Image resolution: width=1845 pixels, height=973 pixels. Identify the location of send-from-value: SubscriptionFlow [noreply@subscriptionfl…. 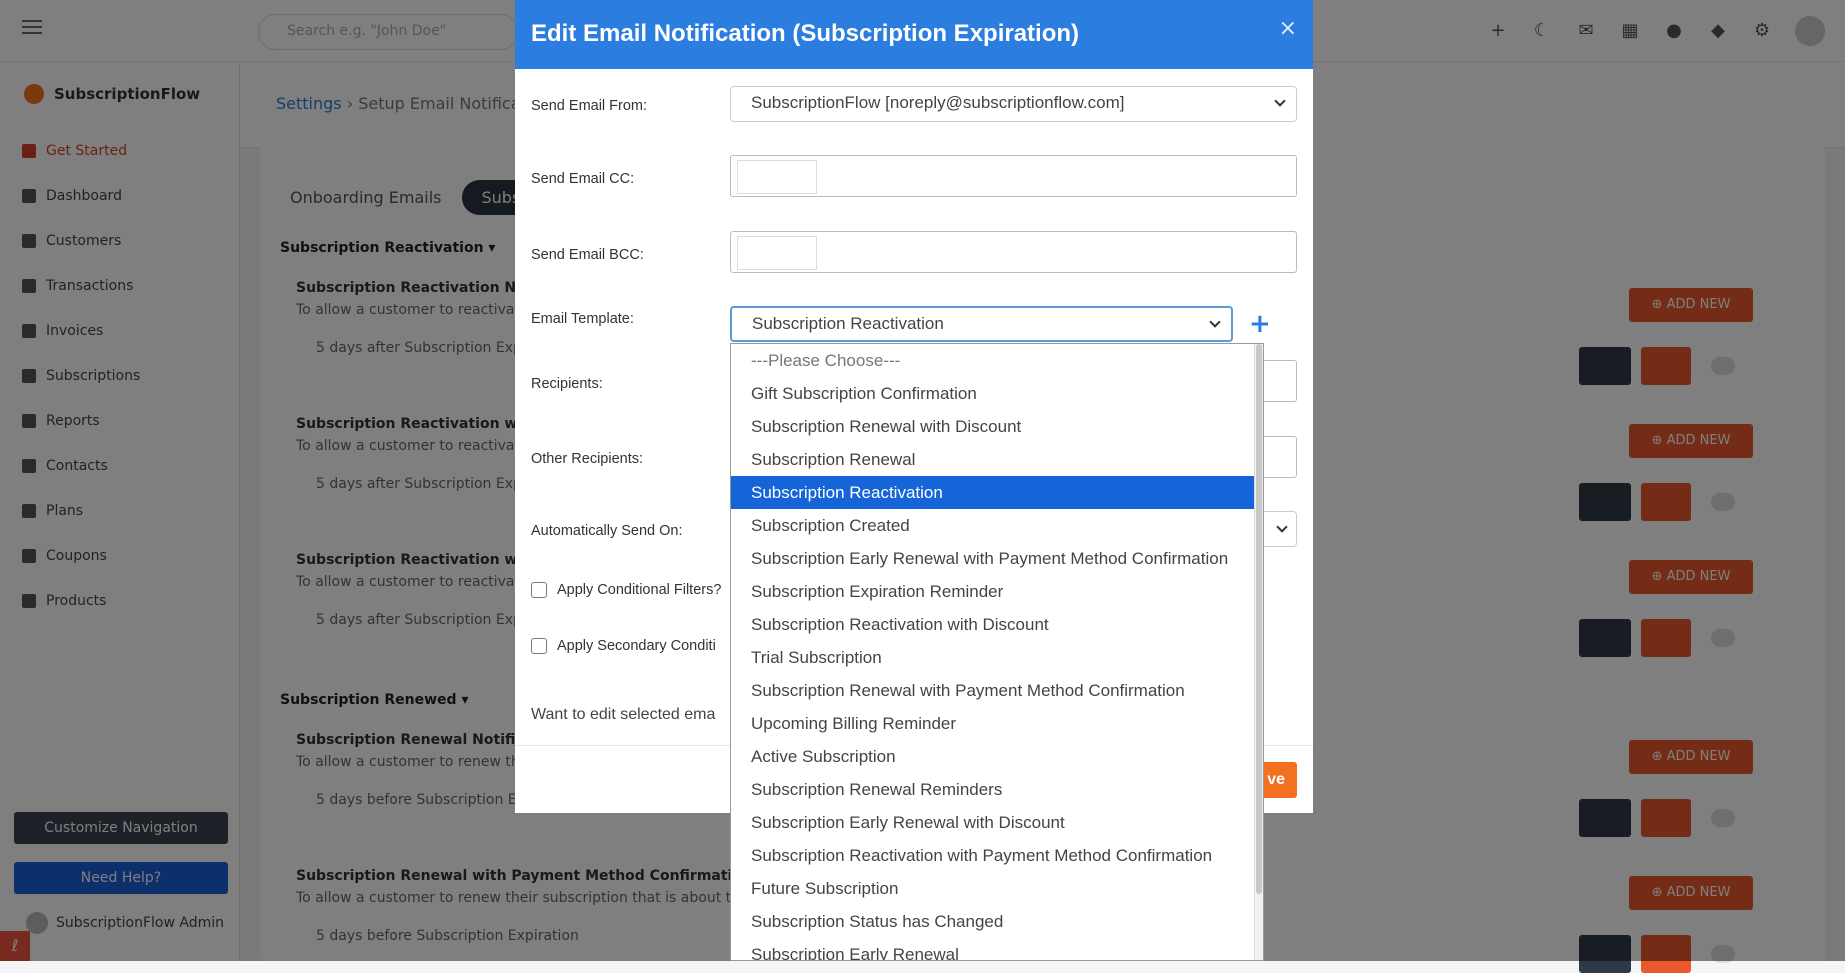
(938, 102).